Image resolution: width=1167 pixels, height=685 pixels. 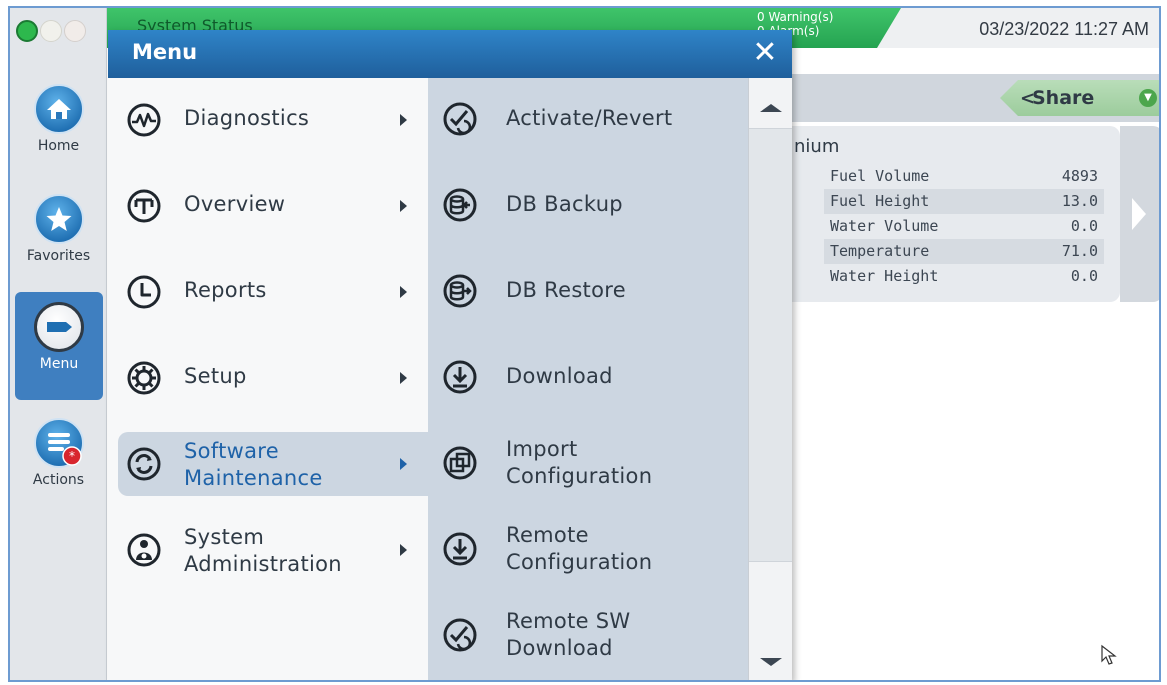 What do you see at coordinates (579, 549) in the screenshot?
I see `submenu-item-label: Remote Configuration` at bounding box center [579, 549].